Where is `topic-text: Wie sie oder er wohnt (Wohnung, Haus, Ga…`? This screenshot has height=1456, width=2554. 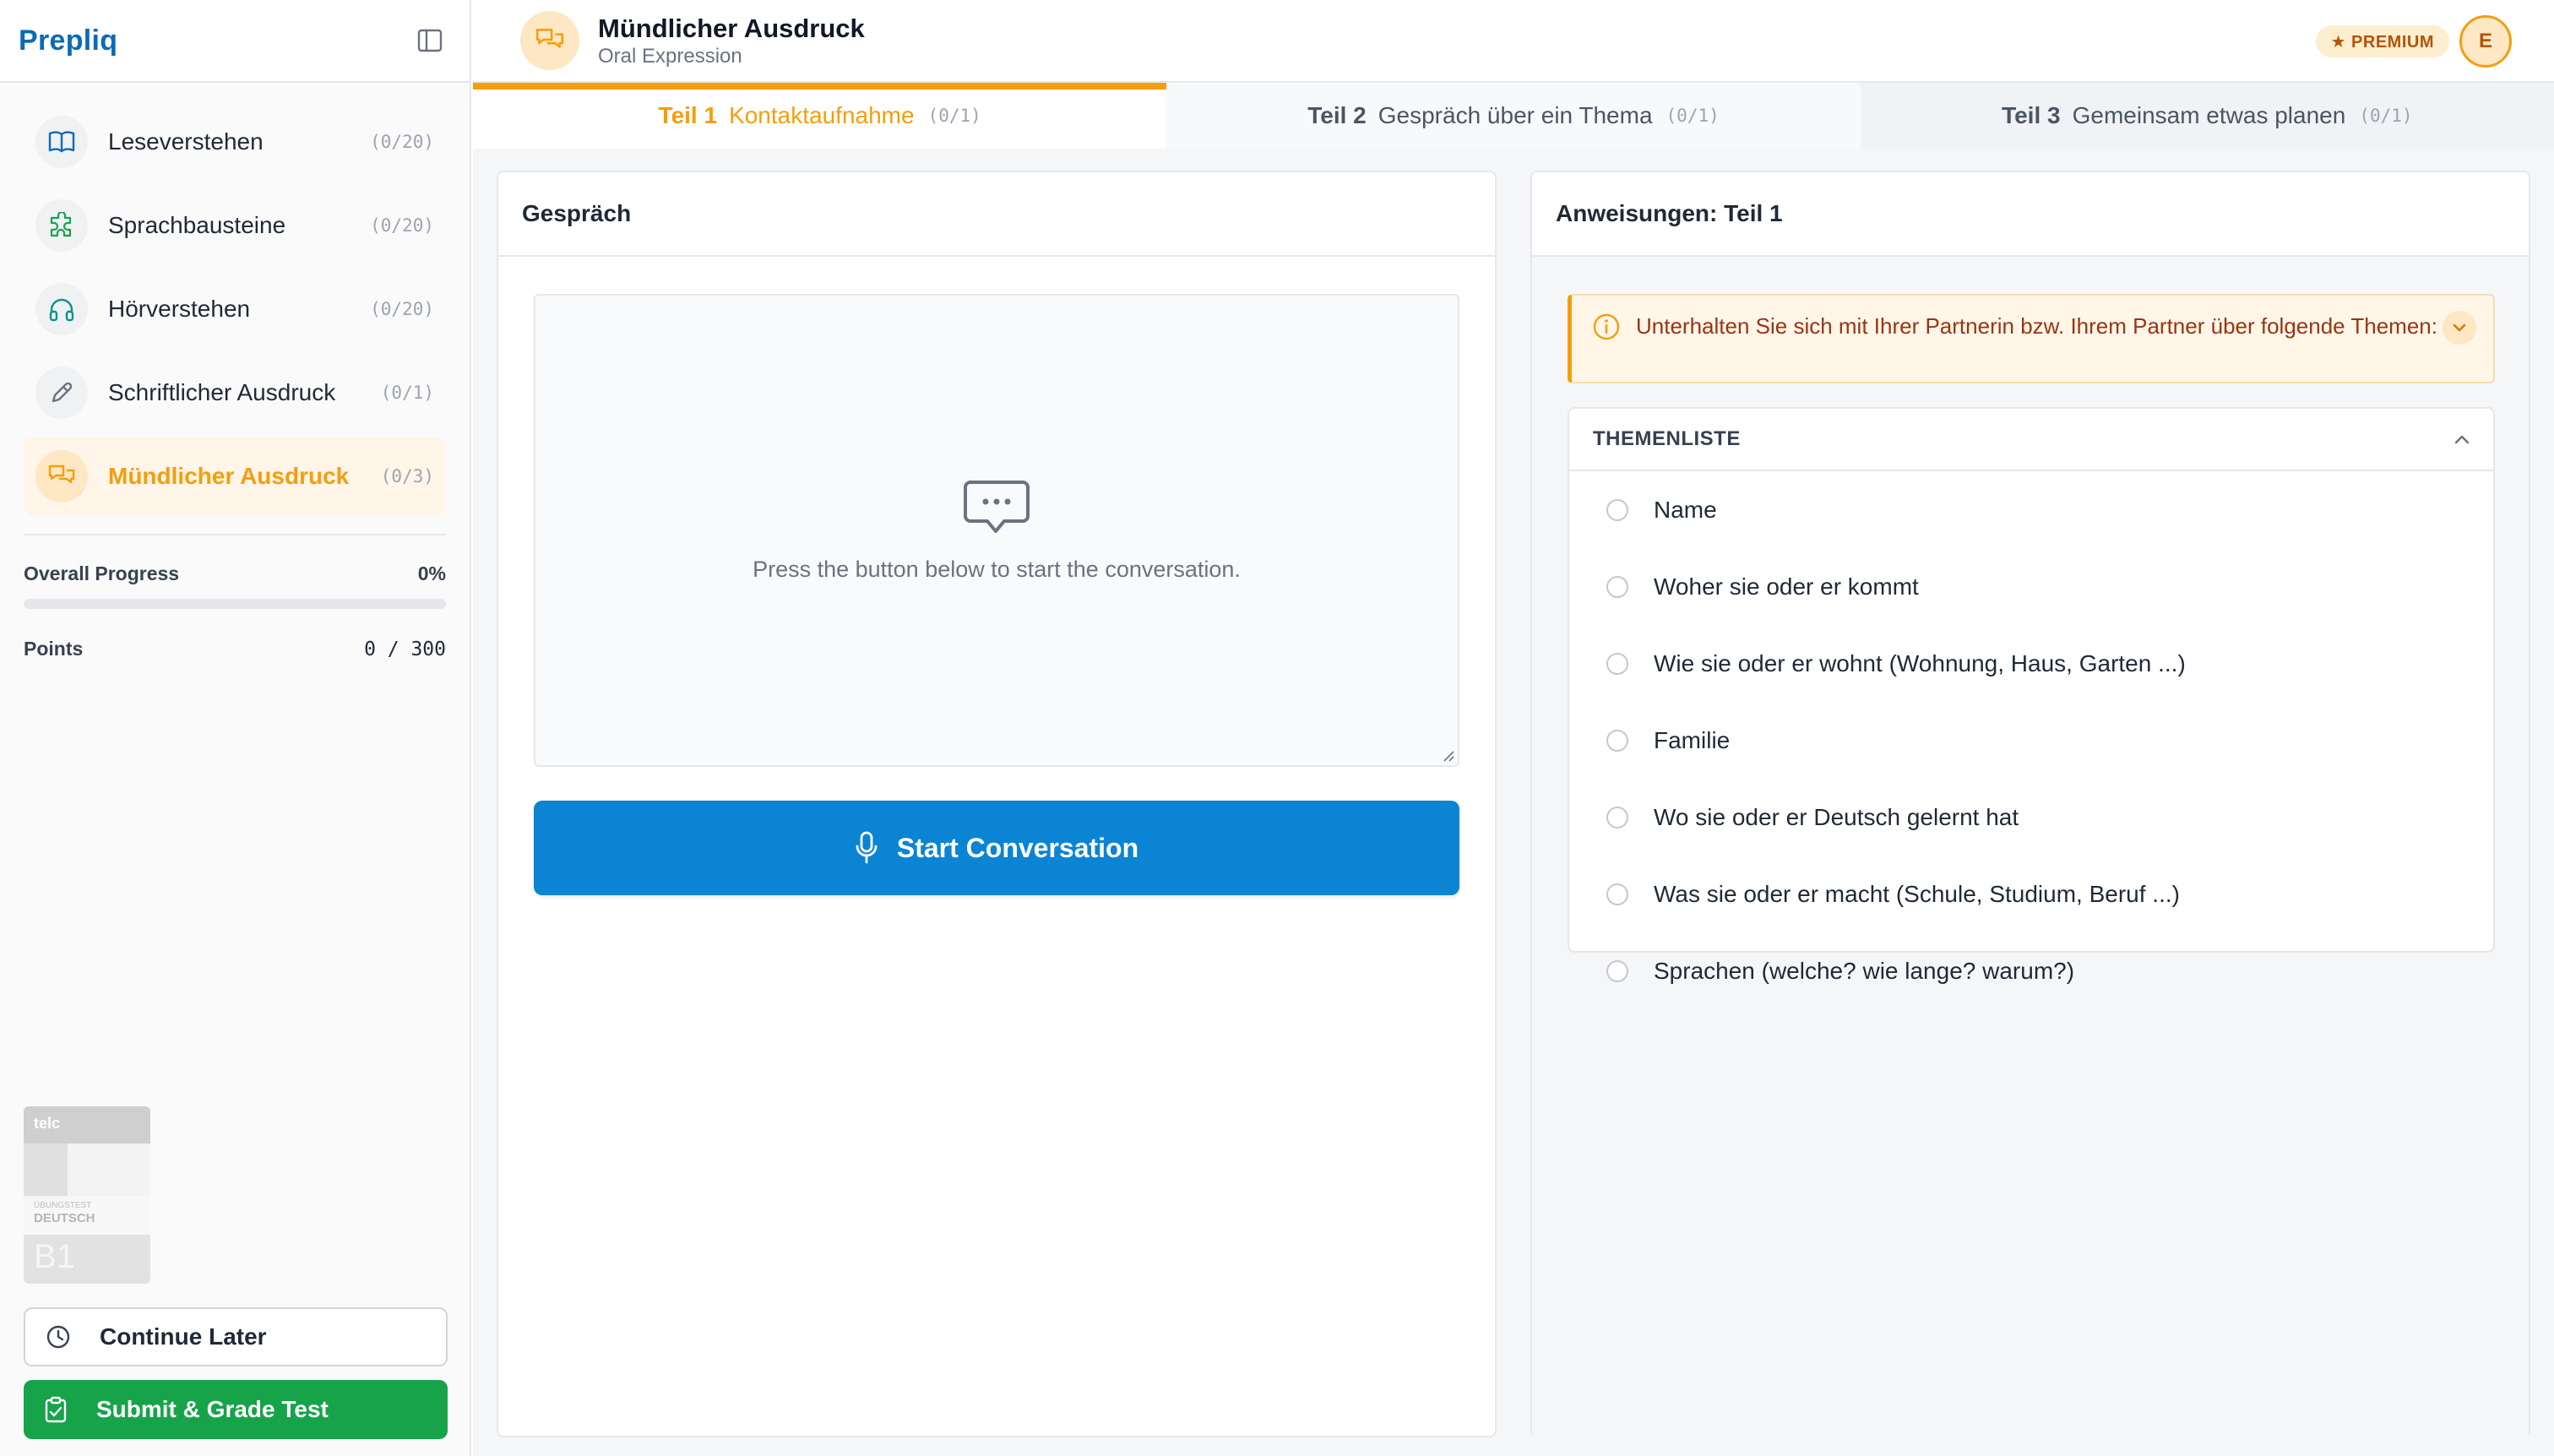
topic-text: Wie sie oder er wohnt (Wohnung, Haus, Ga… is located at coordinates (1920, 662).